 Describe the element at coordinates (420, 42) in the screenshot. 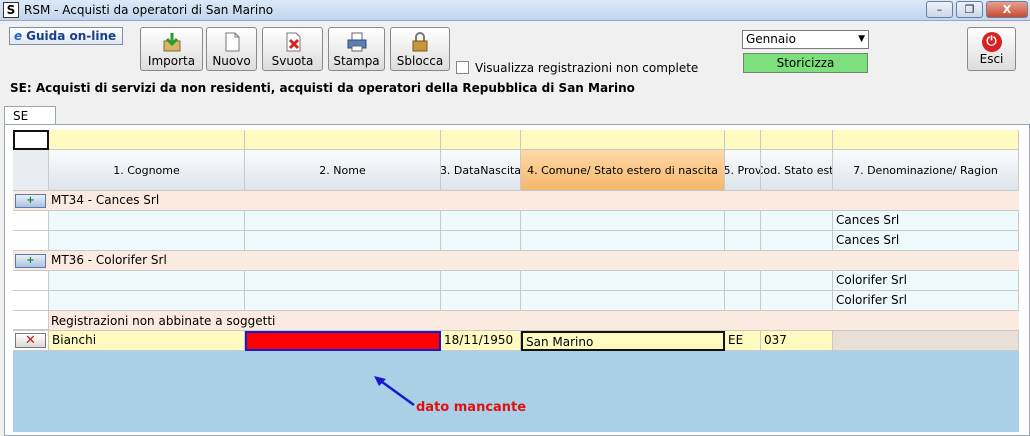

I see `lock-icon` at that location.